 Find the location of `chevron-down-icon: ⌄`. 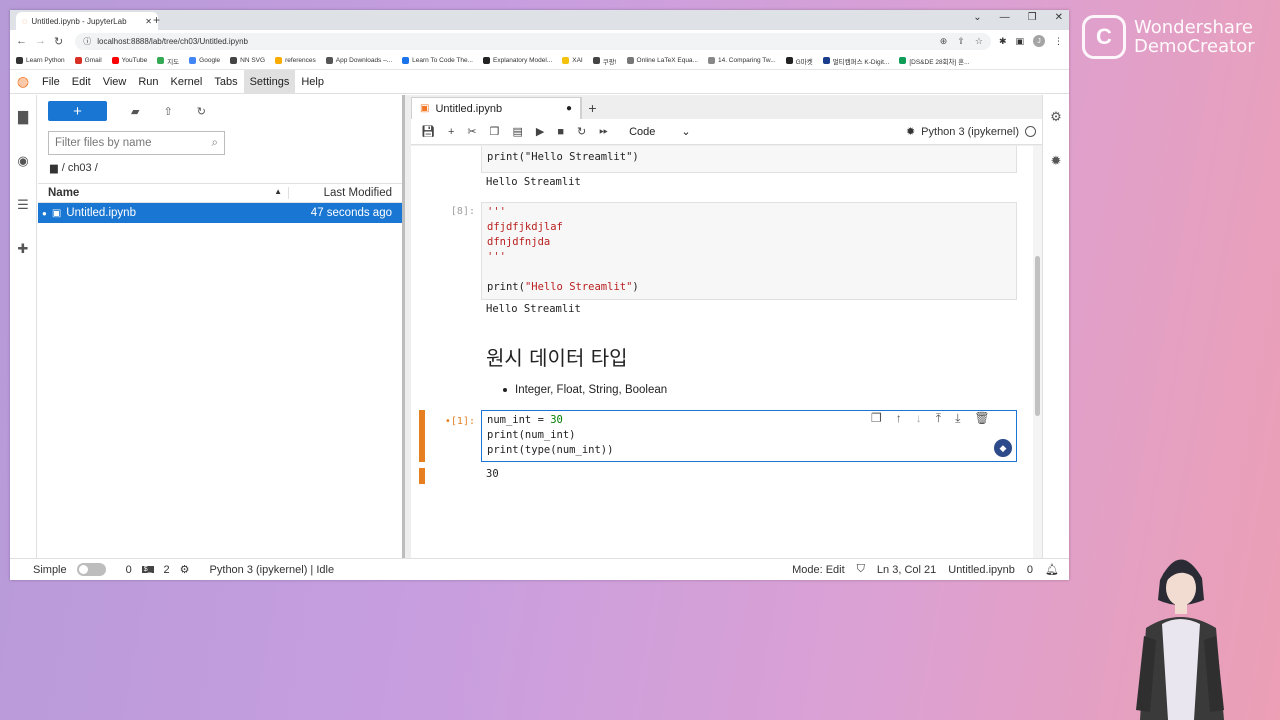

chevron-down-icon: ⌄ is located at coordinates (977, 17).